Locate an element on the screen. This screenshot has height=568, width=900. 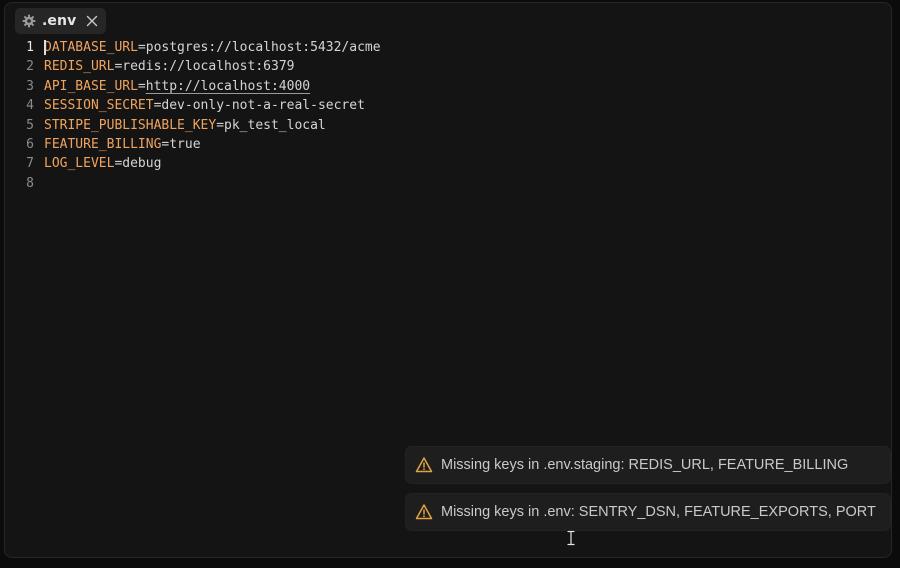
code-line: 7 LOG_LEVEL=debug is located at coordinates (448, 163).